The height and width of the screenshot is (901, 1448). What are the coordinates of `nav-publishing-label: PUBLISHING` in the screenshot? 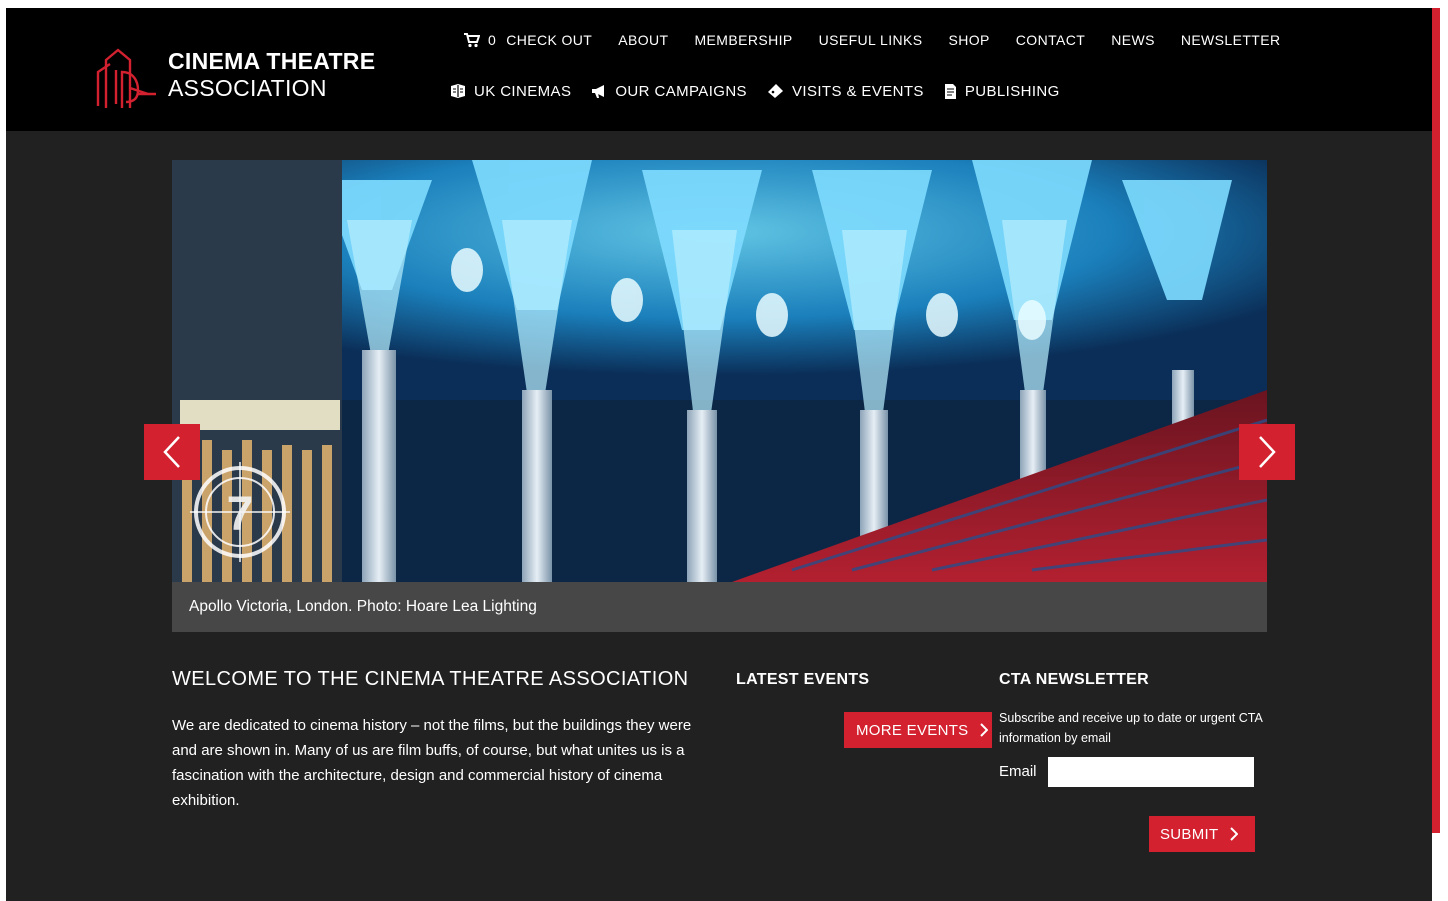 It's located at (1012, 91).